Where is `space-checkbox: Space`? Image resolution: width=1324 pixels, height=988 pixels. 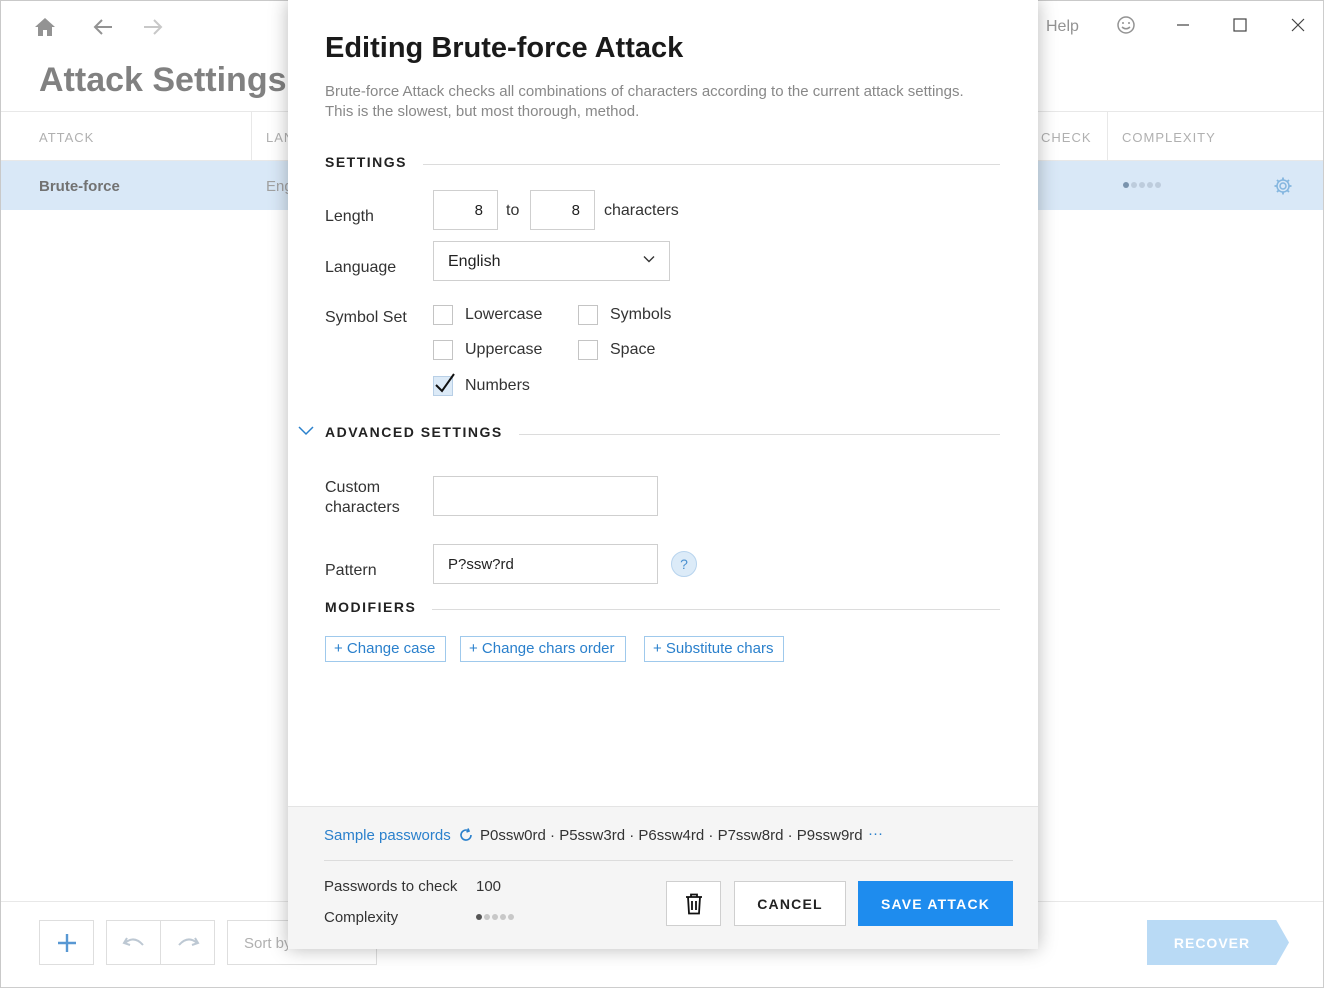 space-checkbox: Space is located at coordinates (616, 350).